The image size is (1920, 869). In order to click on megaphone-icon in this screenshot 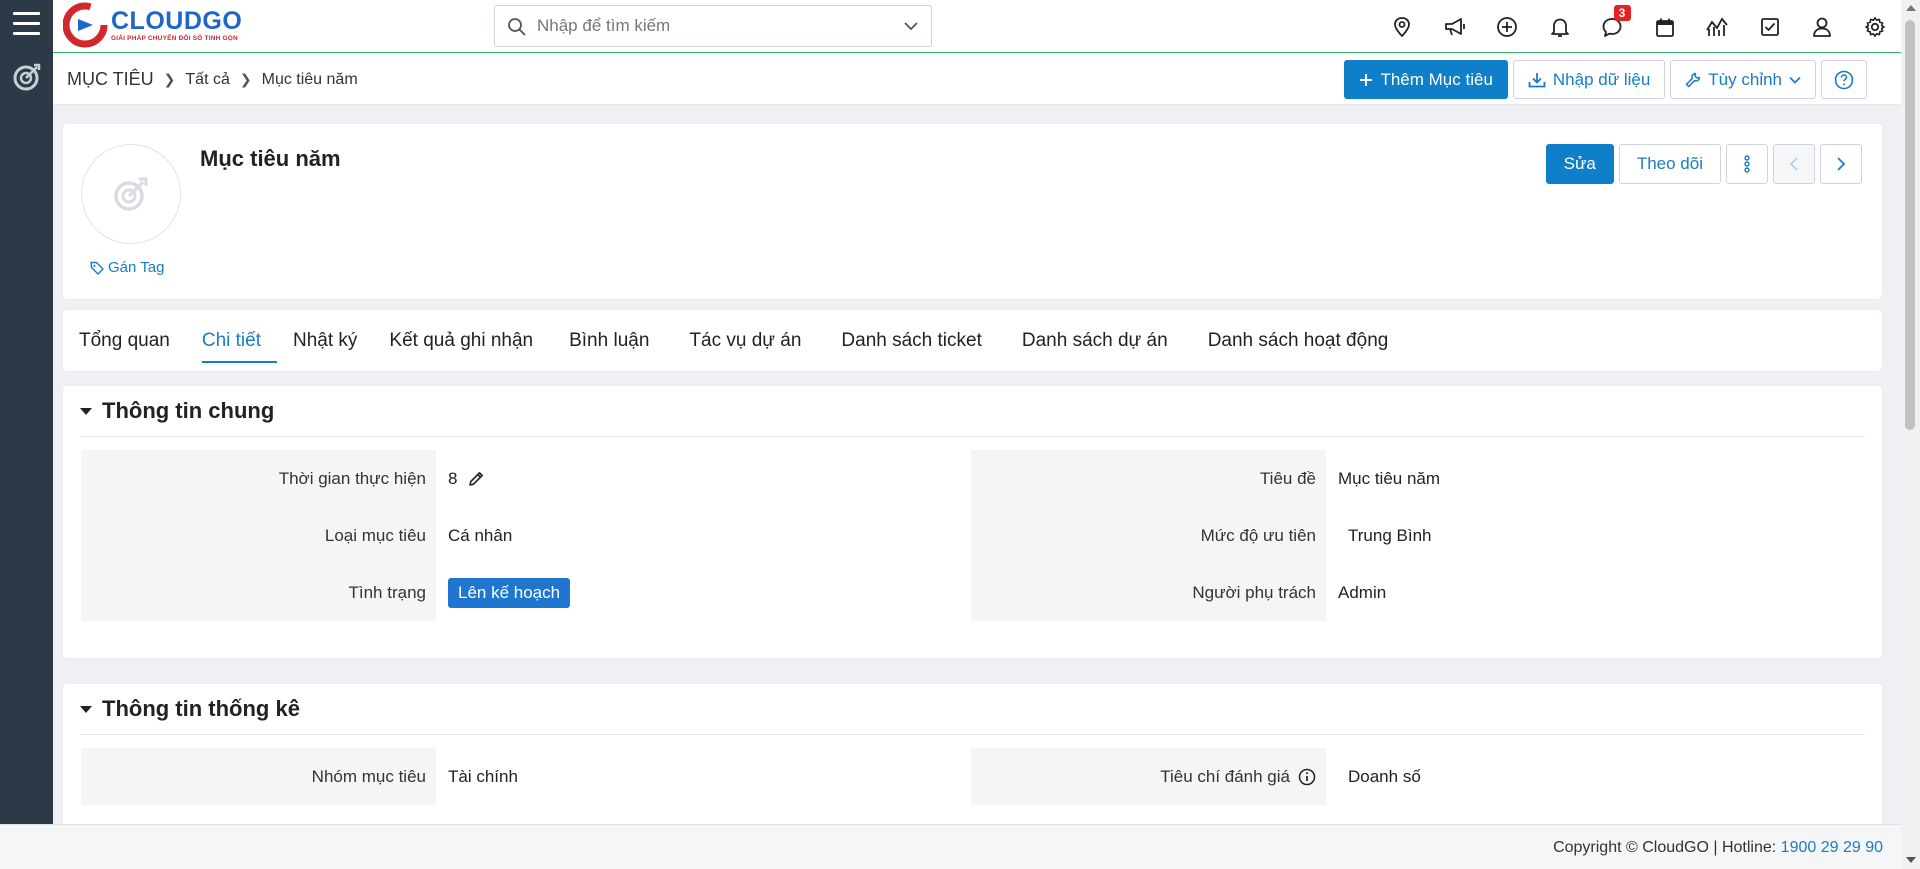, I will do `click(1455, 26)`.